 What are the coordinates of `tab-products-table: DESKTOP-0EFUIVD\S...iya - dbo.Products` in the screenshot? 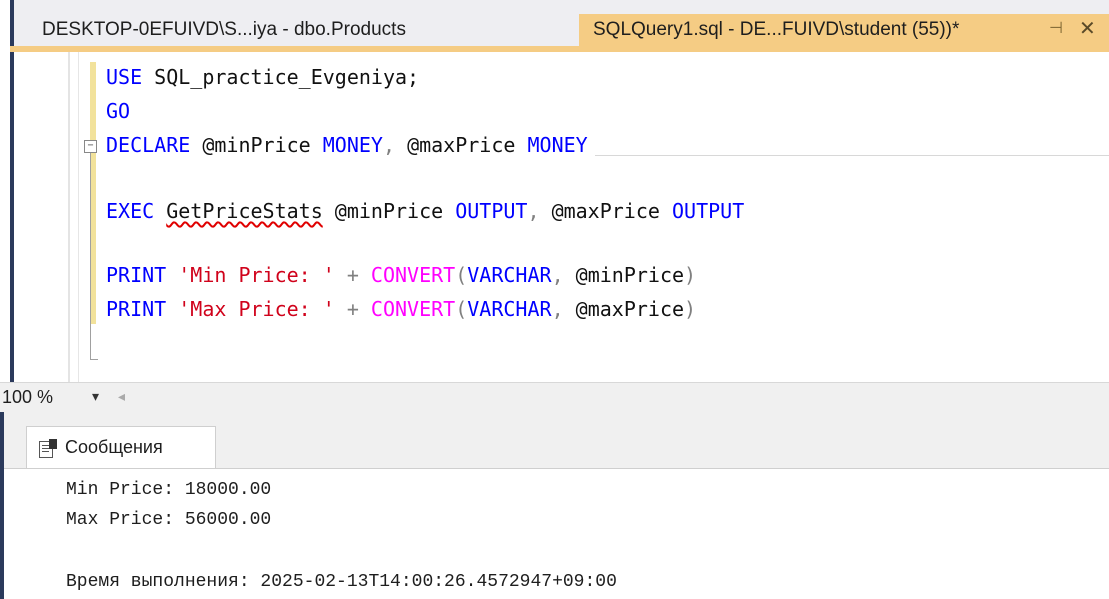 It's located at (301, 30).